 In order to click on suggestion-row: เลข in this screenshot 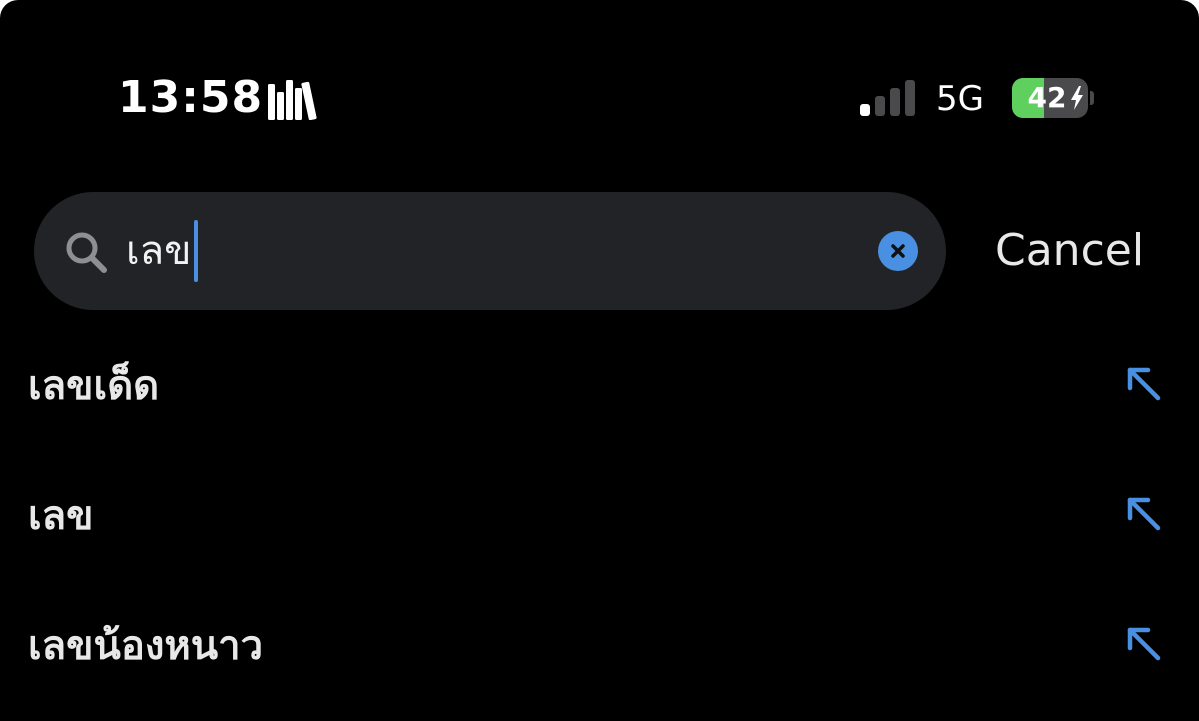, I will do `click(599, 516)`.